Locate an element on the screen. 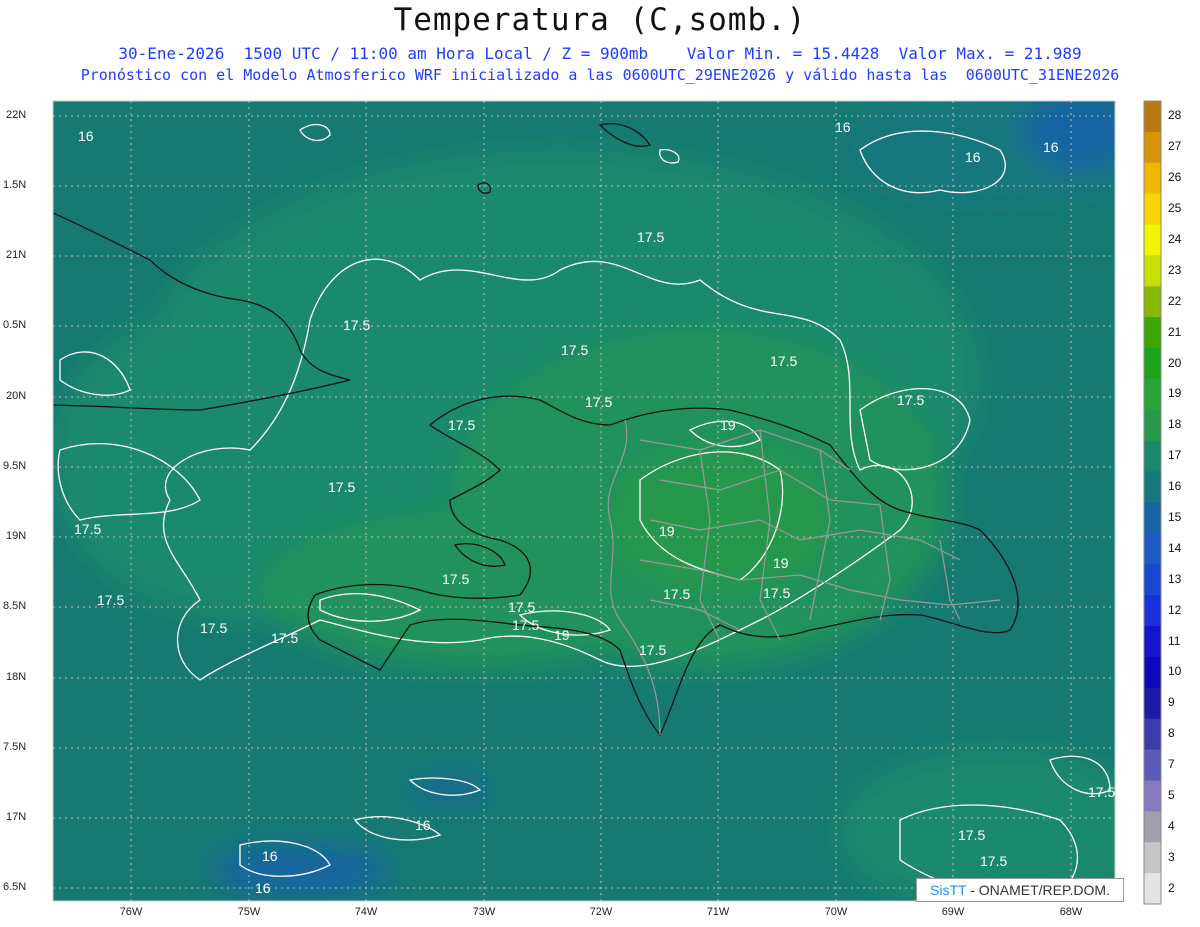 The height and width of the screenshot is (927, 1200). credit-logo-text: SisTT is located at coordinates (948, 890).